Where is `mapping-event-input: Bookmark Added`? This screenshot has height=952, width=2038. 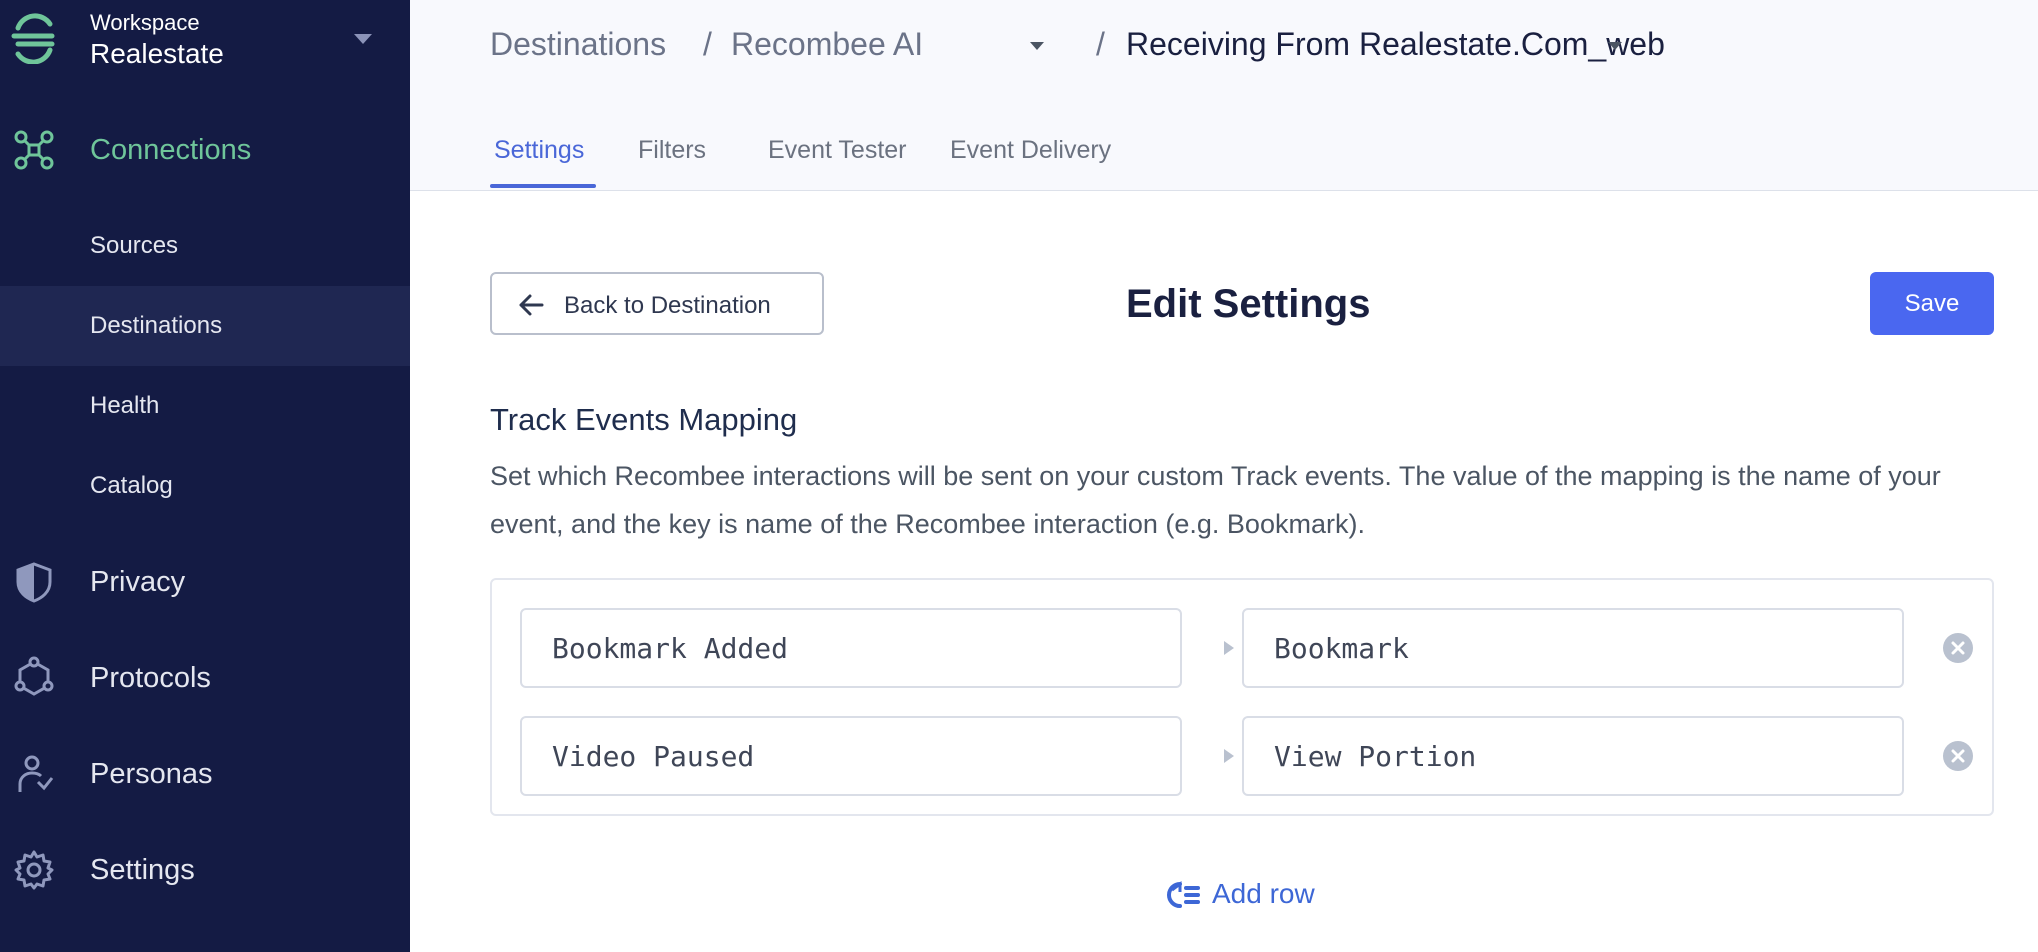
mapping-event-input: Bookmark Added is located at coordinates (851, 648).